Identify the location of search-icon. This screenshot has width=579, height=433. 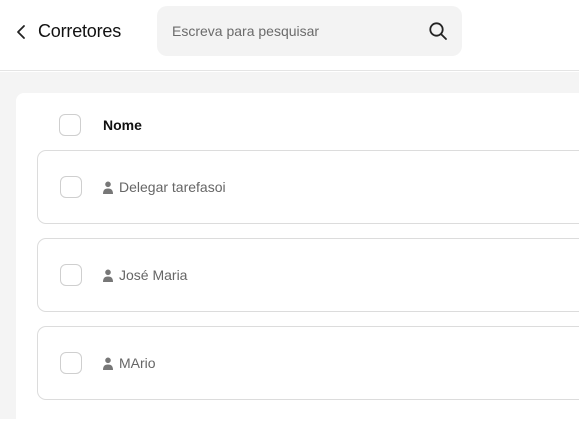
(438, 31).